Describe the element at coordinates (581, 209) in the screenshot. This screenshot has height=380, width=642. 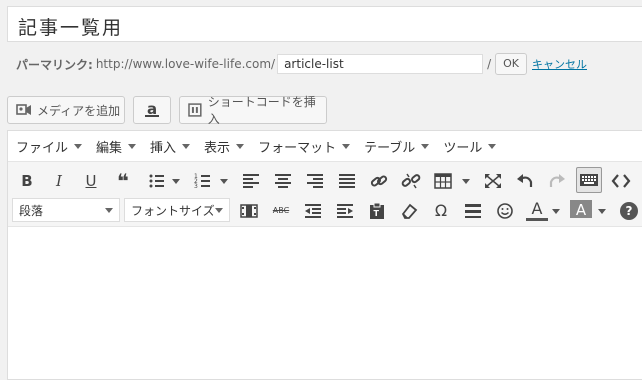
I see `background-color-icon: A` at that location.